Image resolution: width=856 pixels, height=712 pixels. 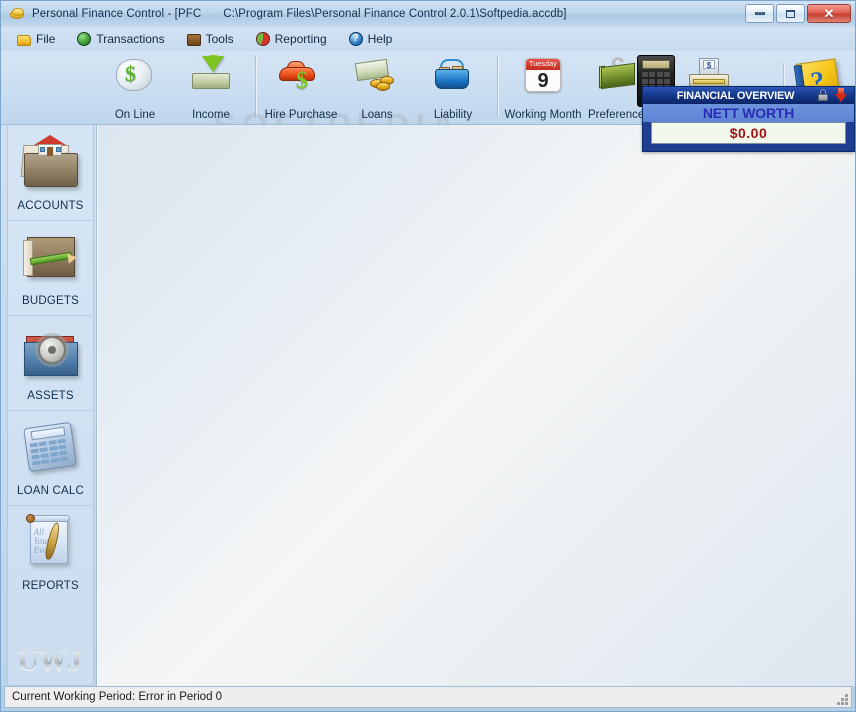 I want to click on car-dollar-icon: $, so click(x=301, y=76).